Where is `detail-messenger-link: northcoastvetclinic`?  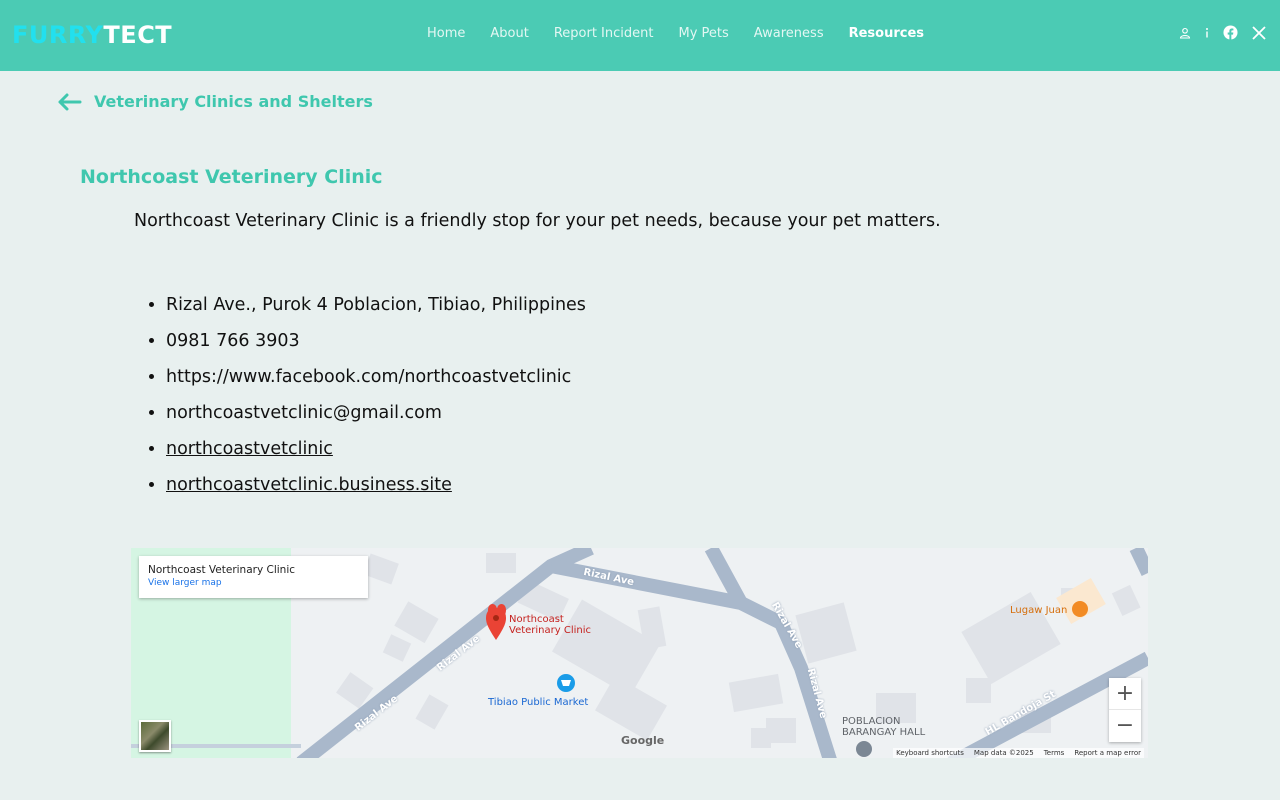 detail-messenger-link: northcoastvetclinic is located at coordinates (249, 449).